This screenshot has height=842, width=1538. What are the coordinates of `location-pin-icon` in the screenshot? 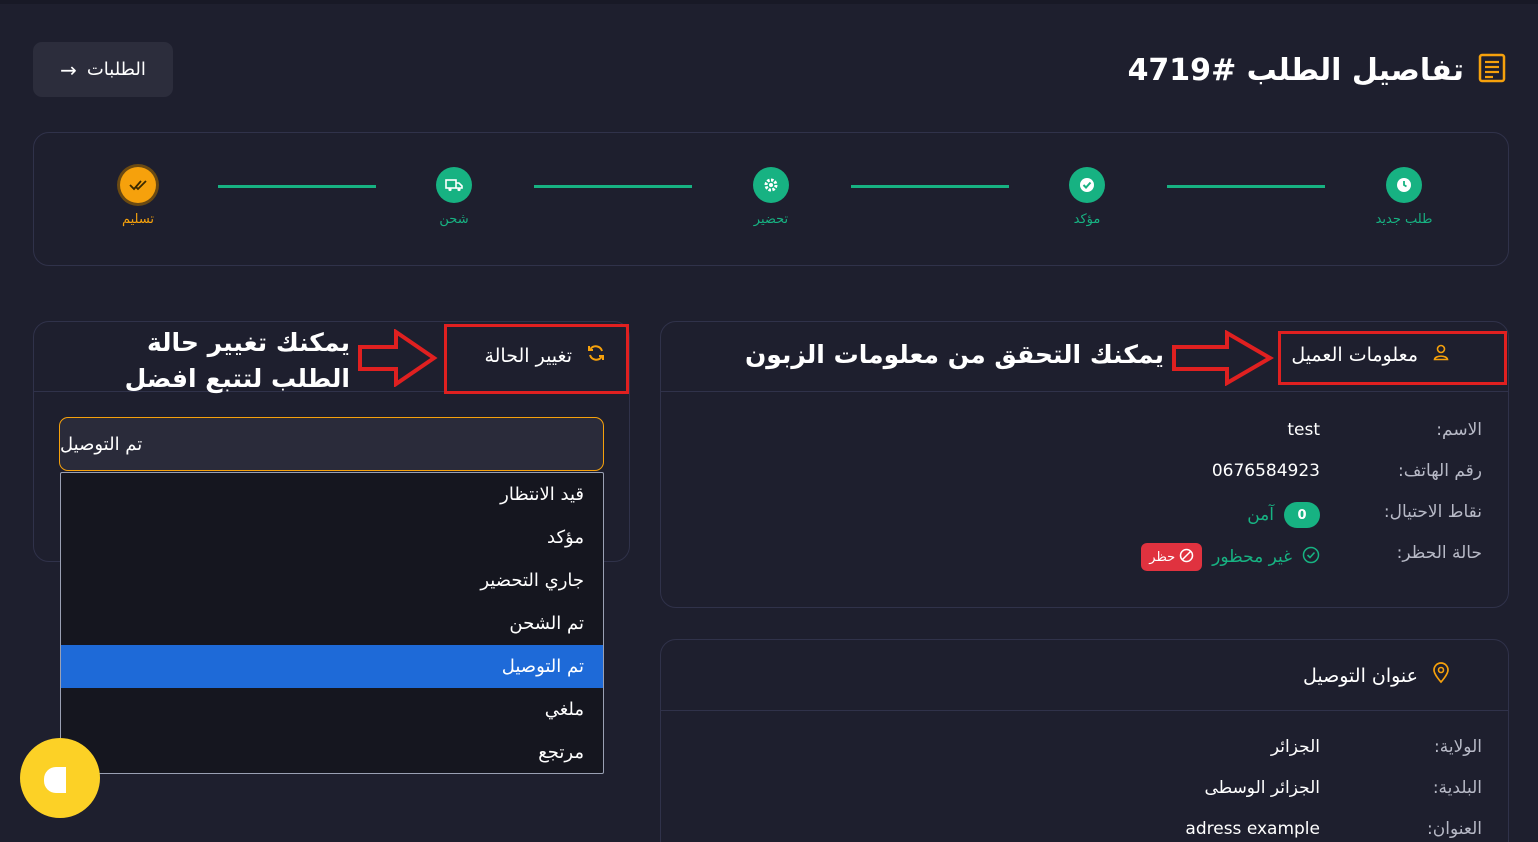 It's located at (1441, 675).